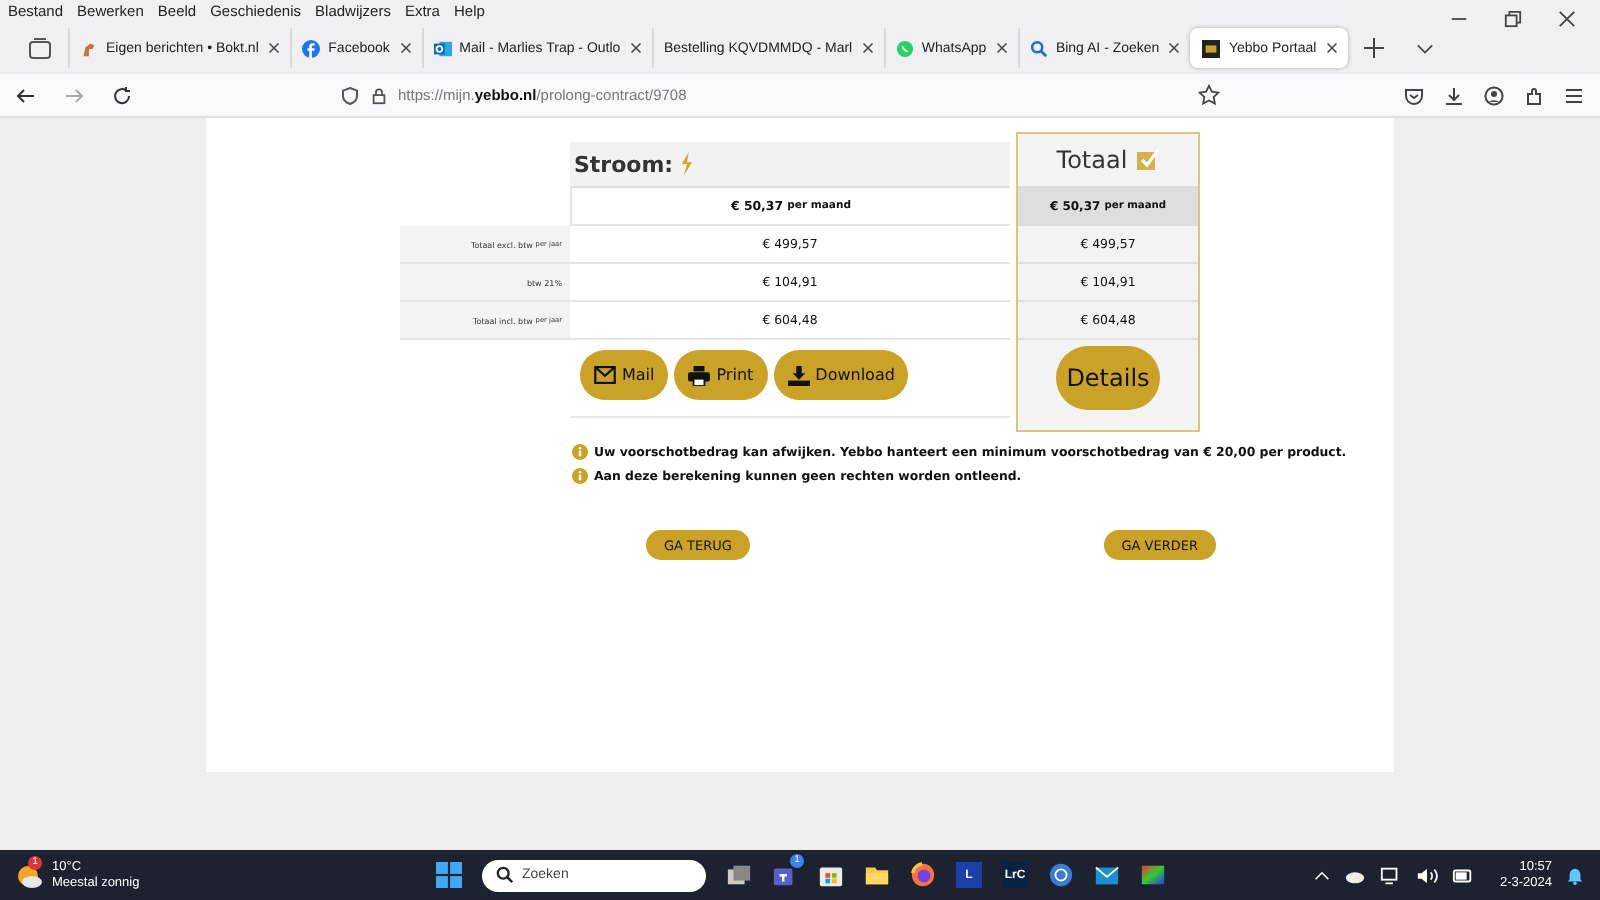  Describe the element at coordinates (624, 164) in the screenshot. I see `product-title: Stroom:` at that location.